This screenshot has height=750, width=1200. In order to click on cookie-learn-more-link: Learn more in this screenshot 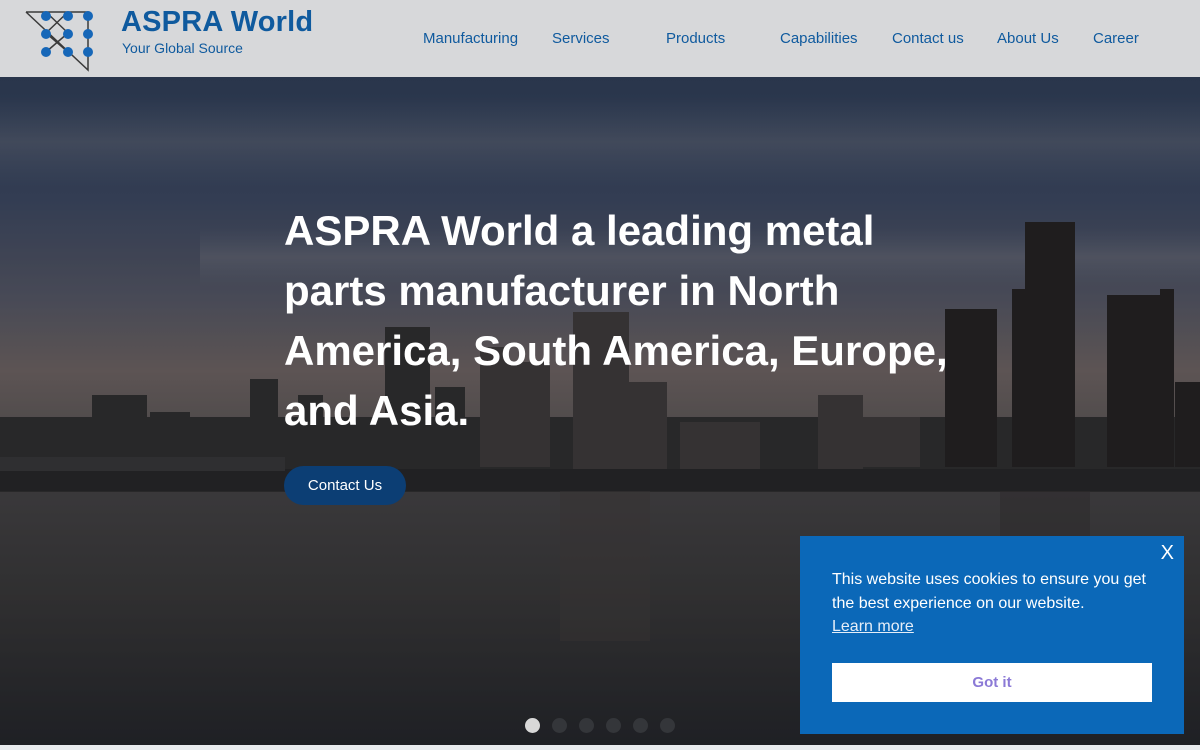, I will do `click(873, 627)`.